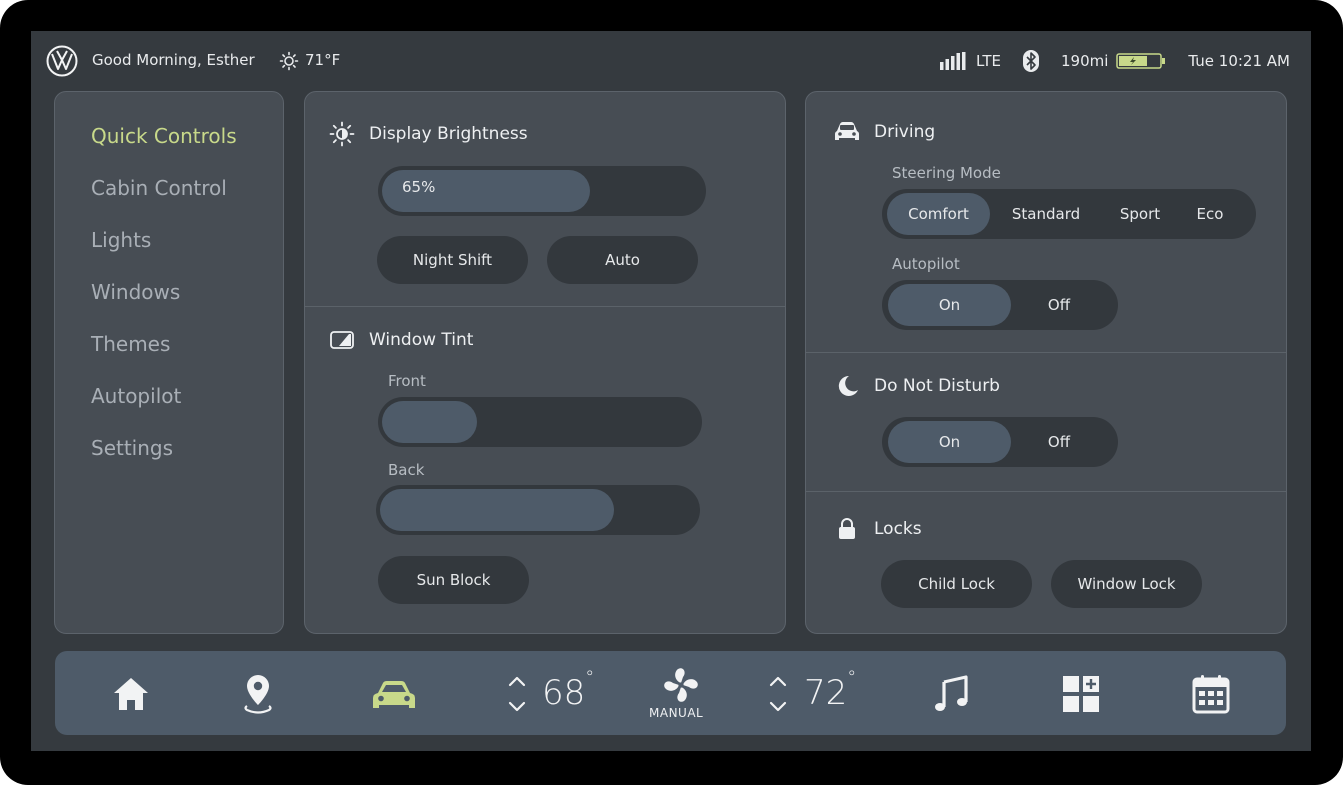  What do you see at coordinates (826, 693) in the screenshot?
I see `passenger-temperature-value: 72` at bounding box center [826, 693].